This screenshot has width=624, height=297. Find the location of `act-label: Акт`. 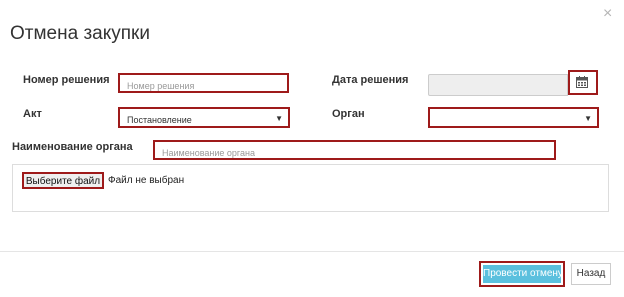

act-label: Акт is located at coordinates (32, 114).